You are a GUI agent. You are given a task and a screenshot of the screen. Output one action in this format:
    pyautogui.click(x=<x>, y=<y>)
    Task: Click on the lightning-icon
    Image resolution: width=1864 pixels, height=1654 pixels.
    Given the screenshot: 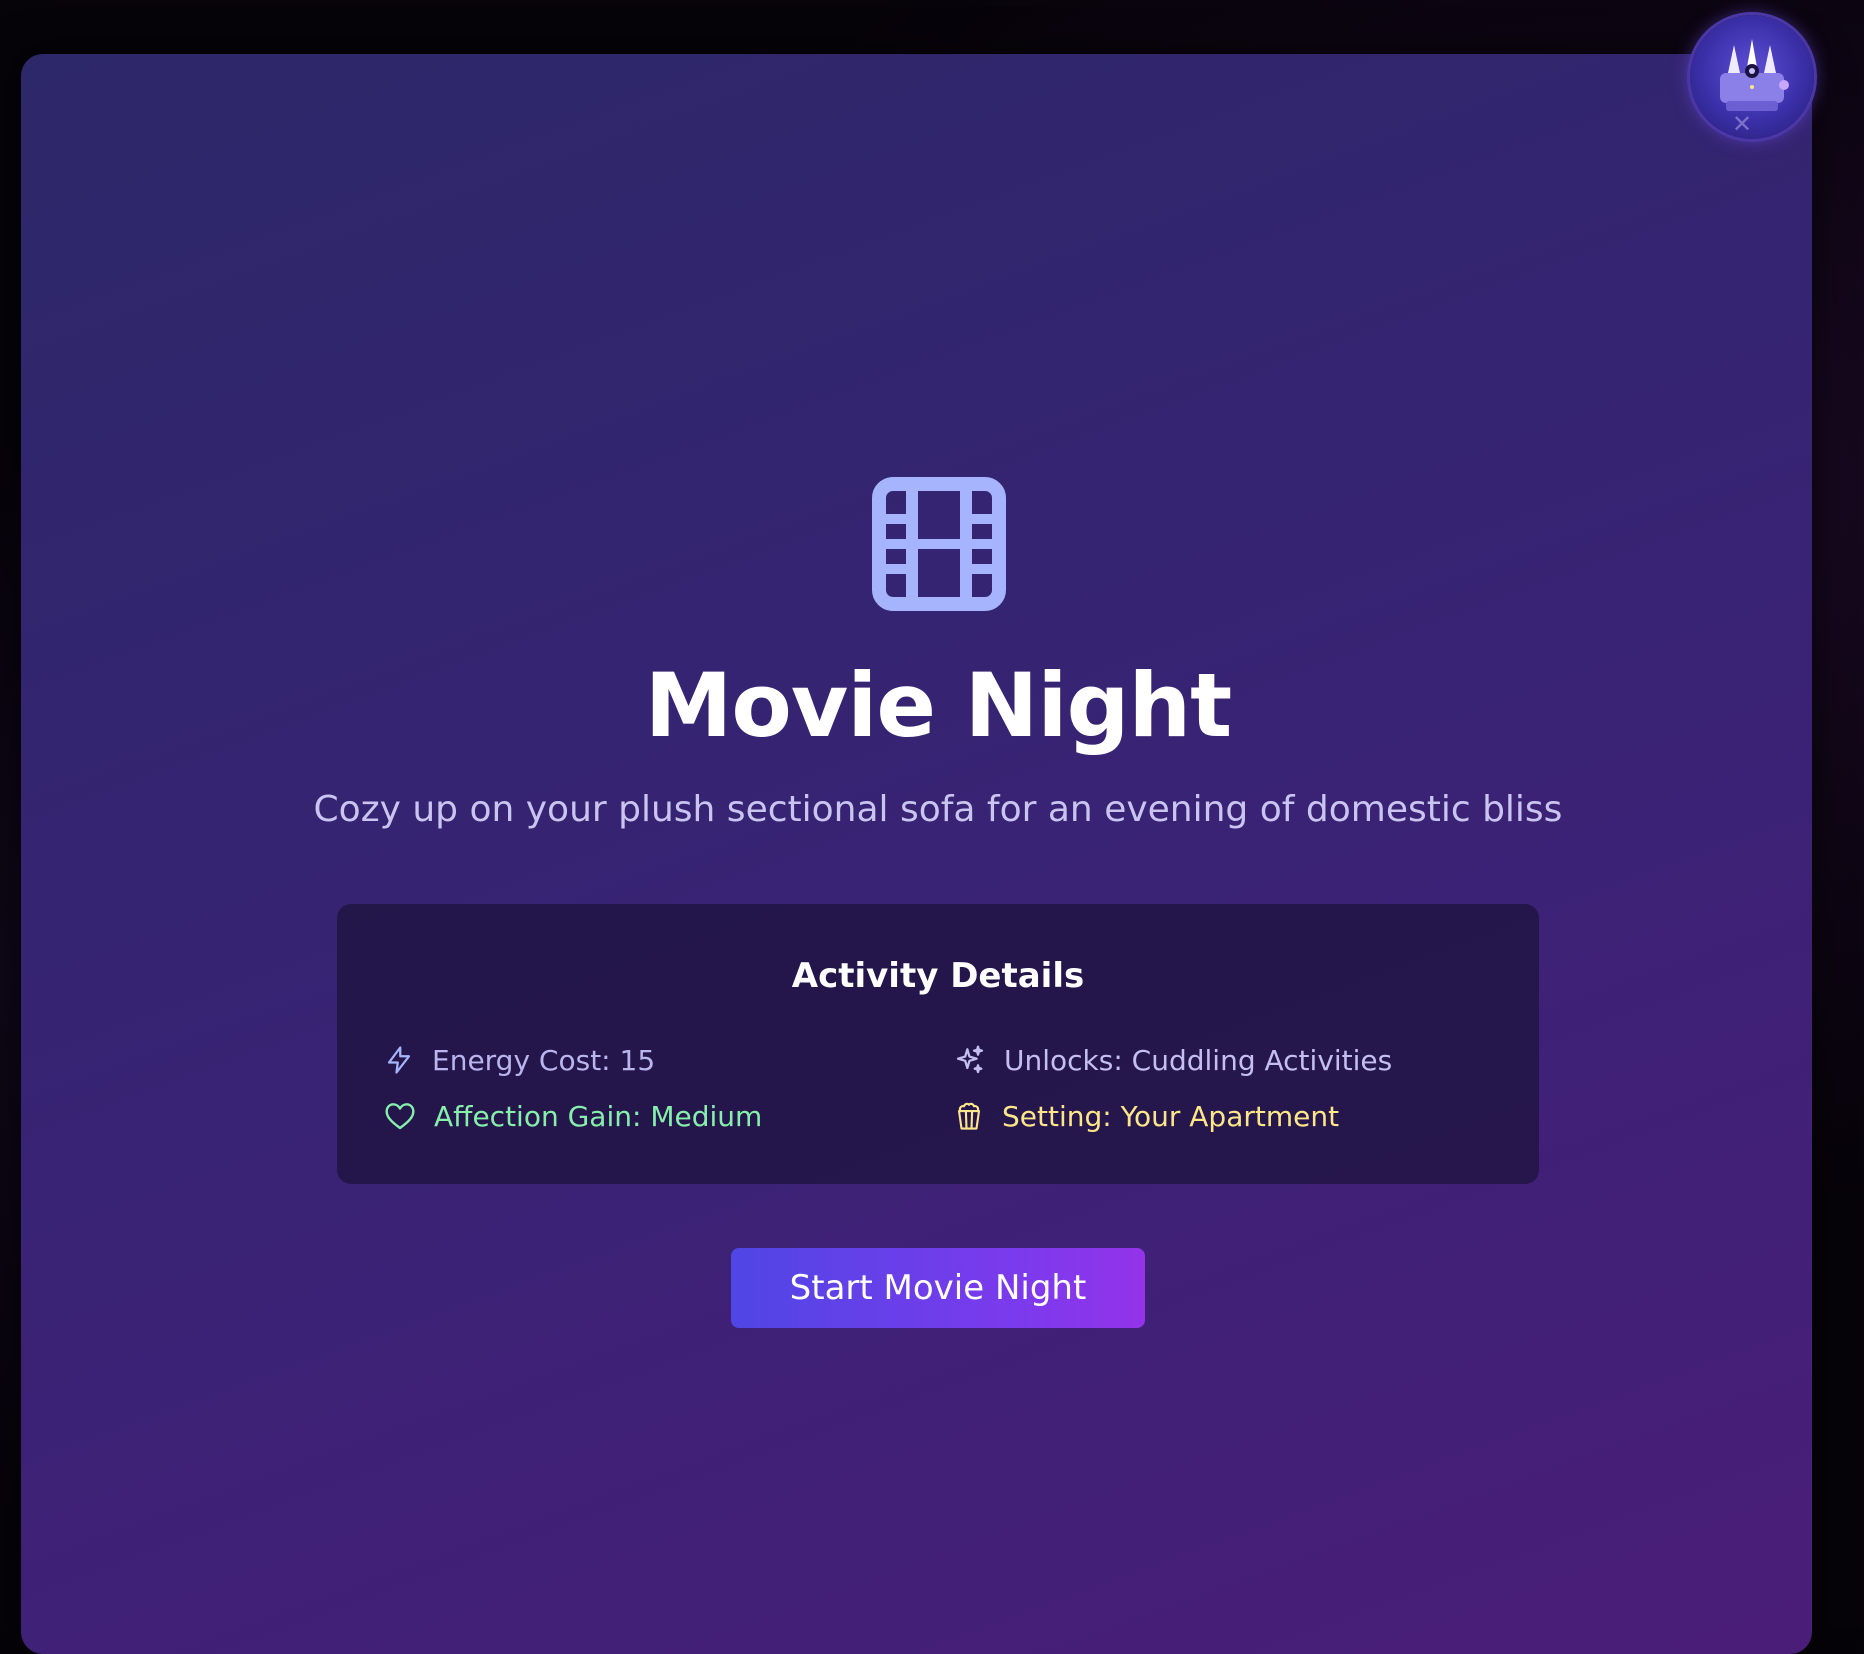 What is the action you would take?
    pyautogui.click(x=399, y=1060)
    